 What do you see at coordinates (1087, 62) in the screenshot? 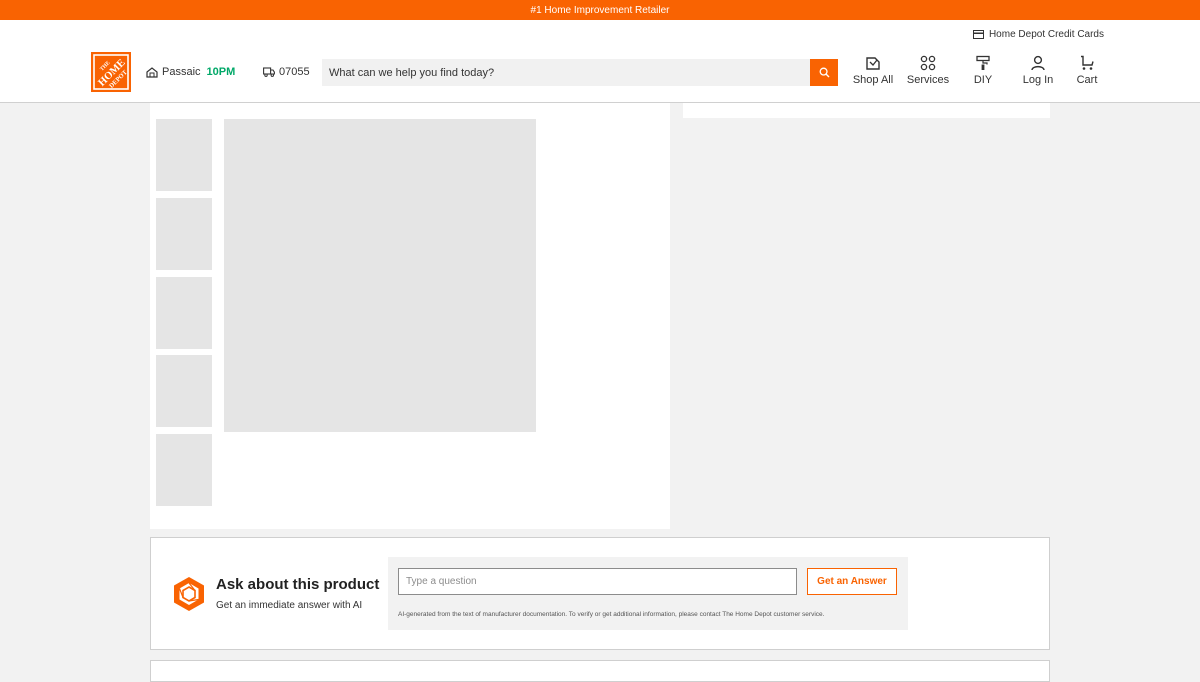
I see `cart-icon` at bounding box center [1087, 62].